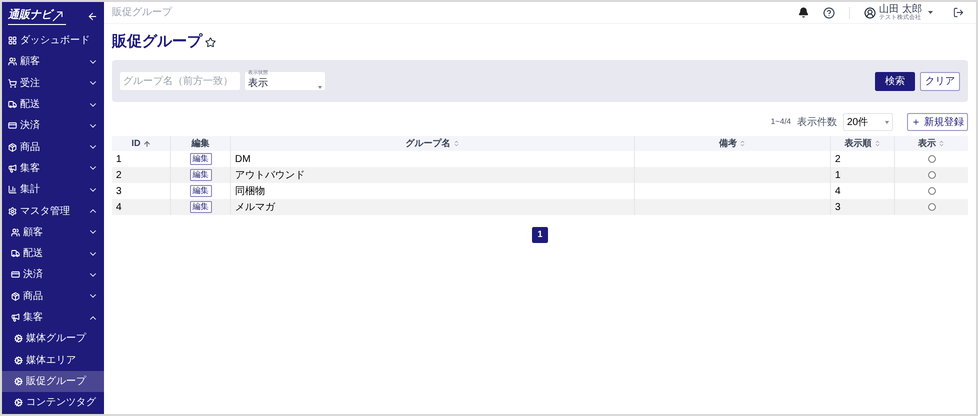  Describe the element at coordinates (868, 122) in the screenshot. I see `per-page-select: 20件` at that location.